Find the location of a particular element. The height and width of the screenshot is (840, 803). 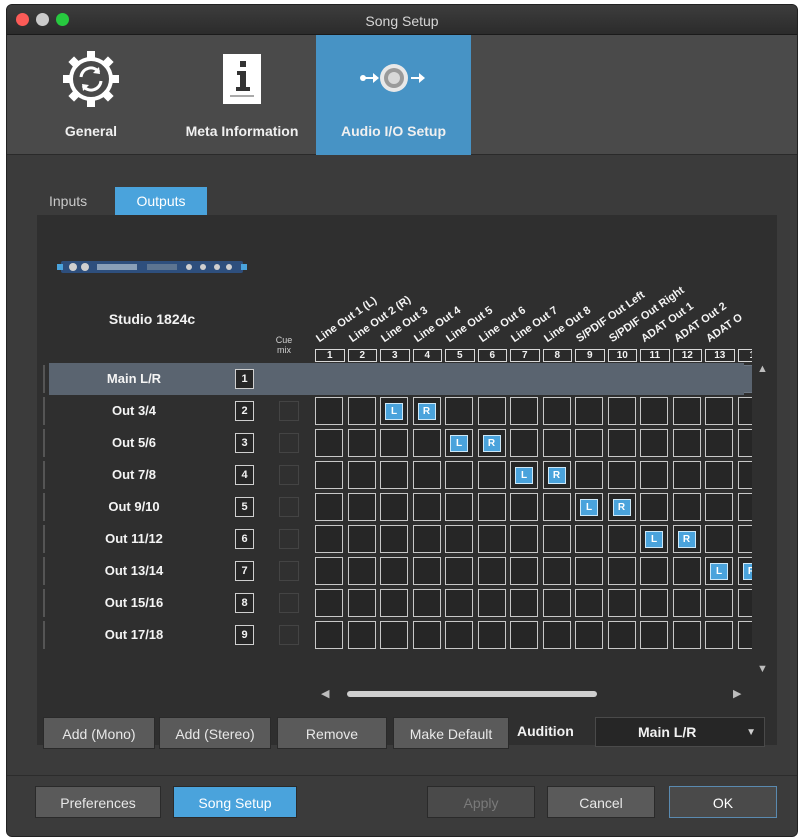

title-bar: Song Setup is located at coordinates (402, 20).